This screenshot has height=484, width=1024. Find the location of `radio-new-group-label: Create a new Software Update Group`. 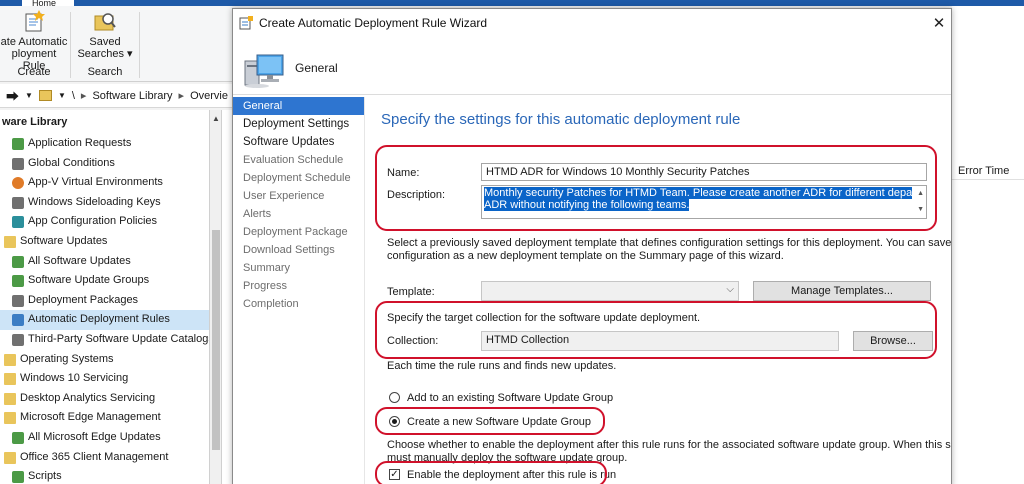

radio-new-group-label: Create a new Software Update Group is located at coordinates (499, 422).